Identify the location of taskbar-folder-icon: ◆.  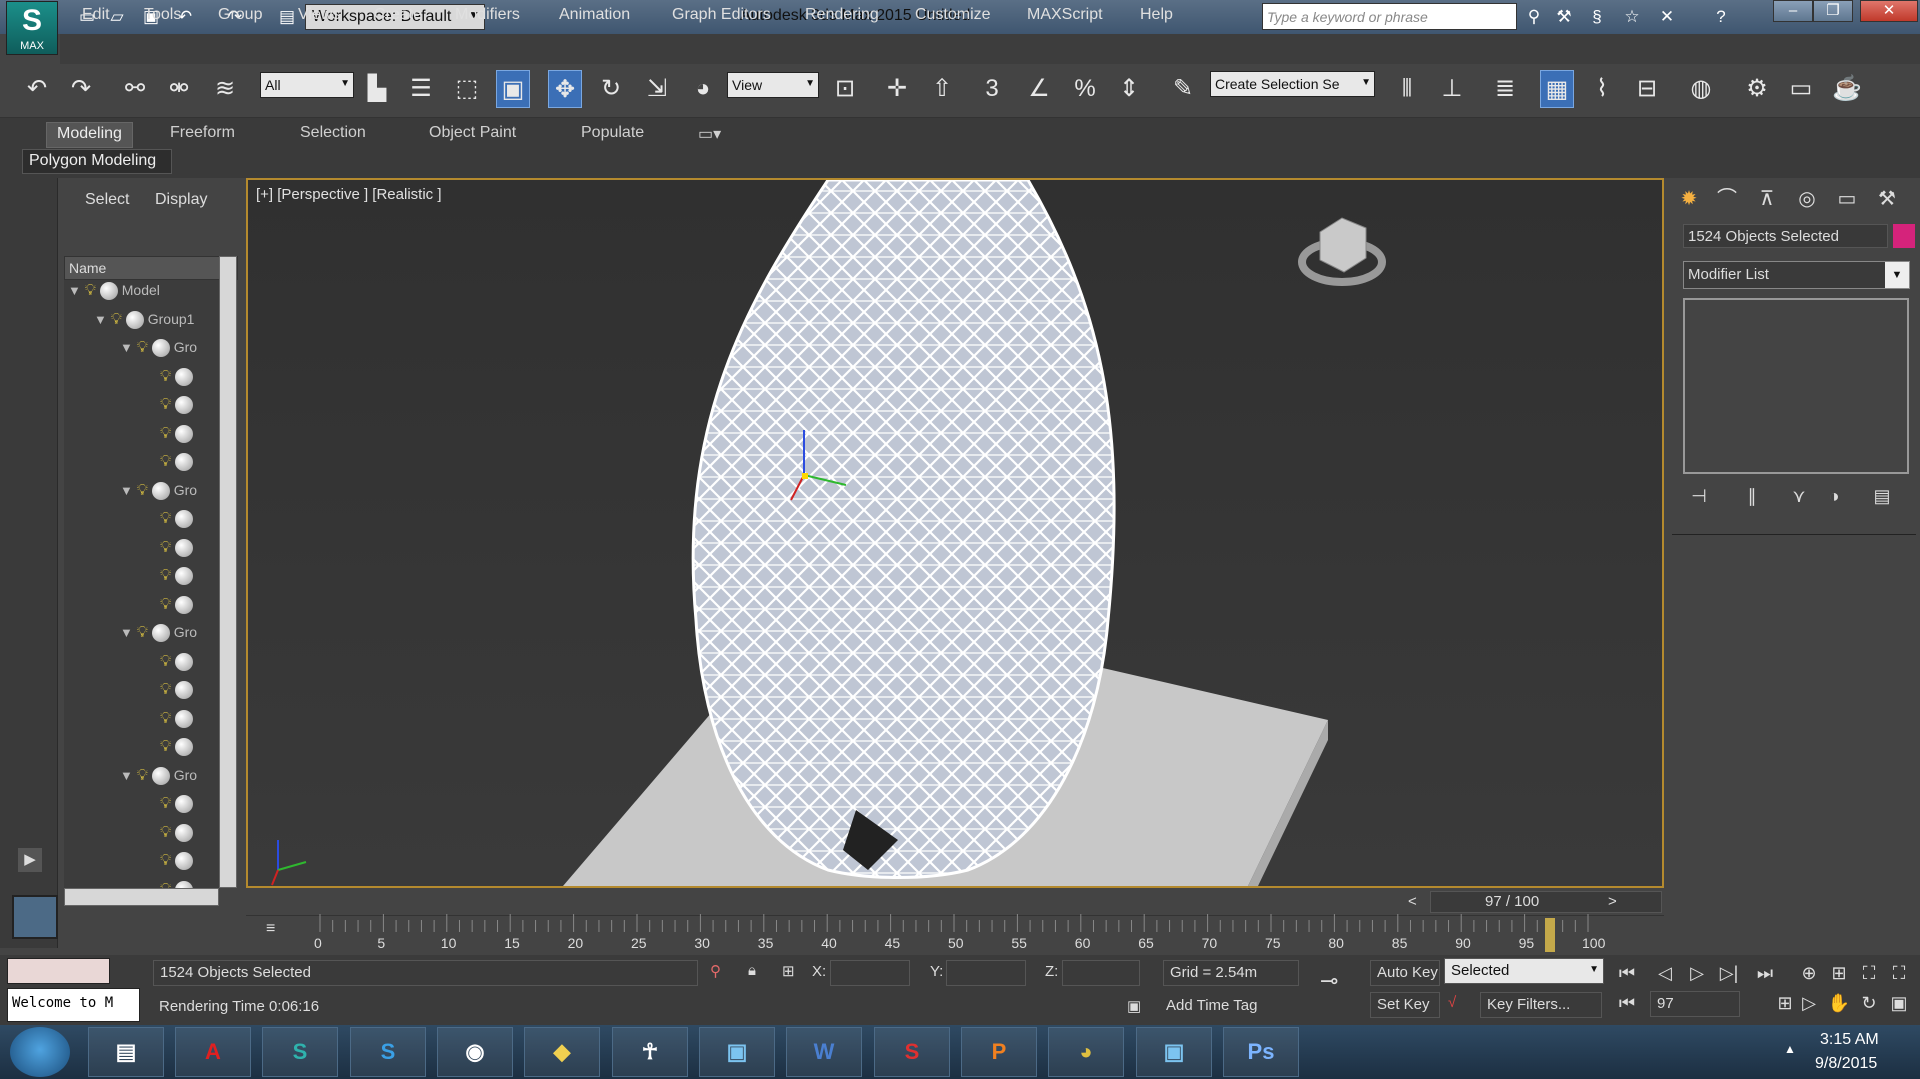
(562, 1052).